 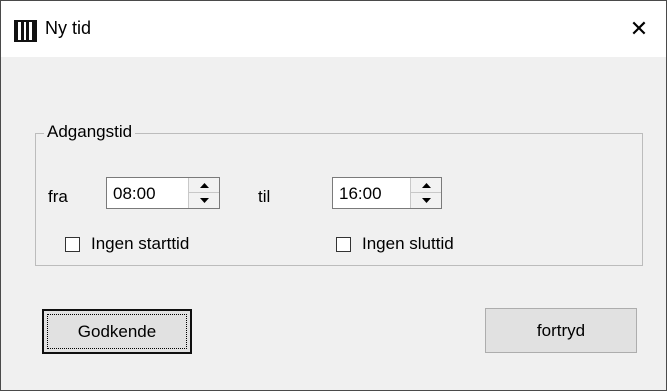 What do you see at coordinates (72, 244) in the screenshot?
I see `no-start-time-checkbox` at bounding box center [72, 244].